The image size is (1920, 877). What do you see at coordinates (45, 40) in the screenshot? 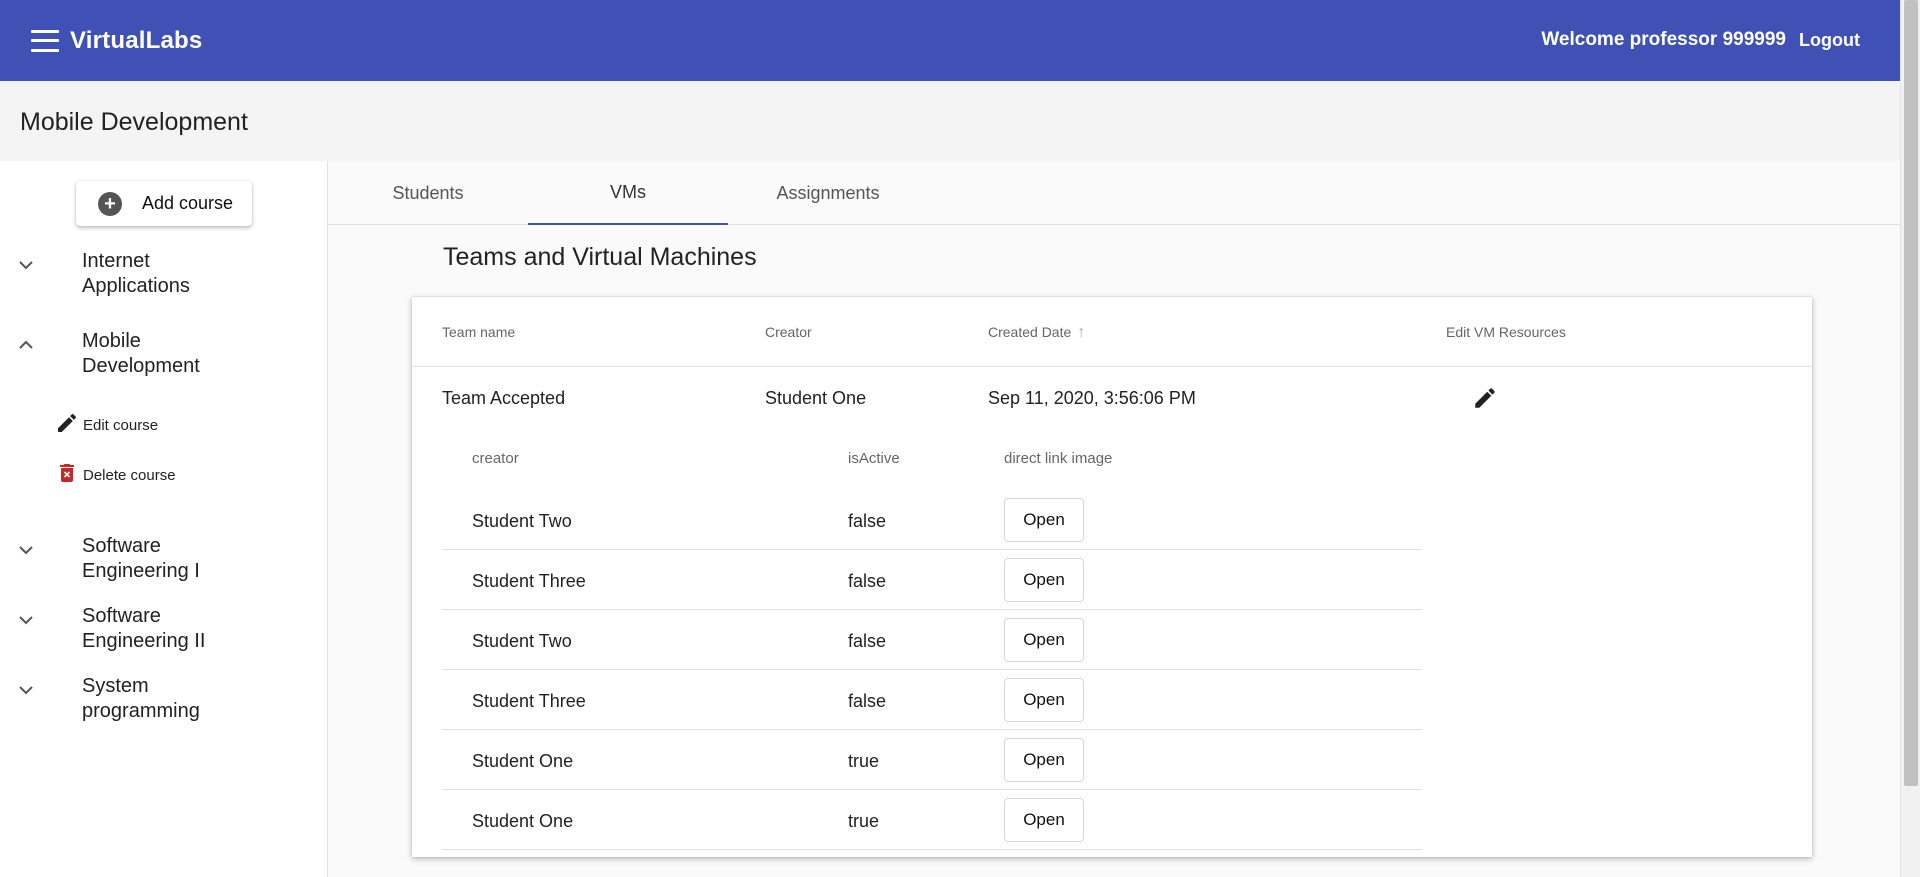
I see `menu-icon` at bounding box center [45, 40].